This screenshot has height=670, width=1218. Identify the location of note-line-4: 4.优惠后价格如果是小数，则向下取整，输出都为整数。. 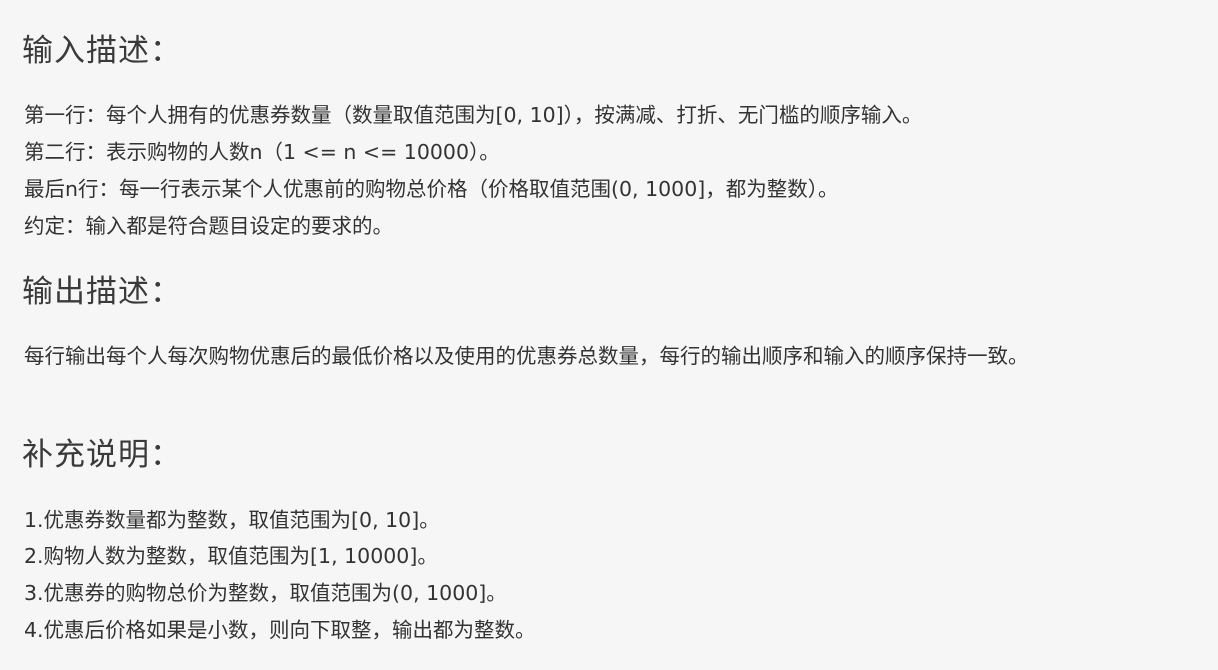
(280, 630).